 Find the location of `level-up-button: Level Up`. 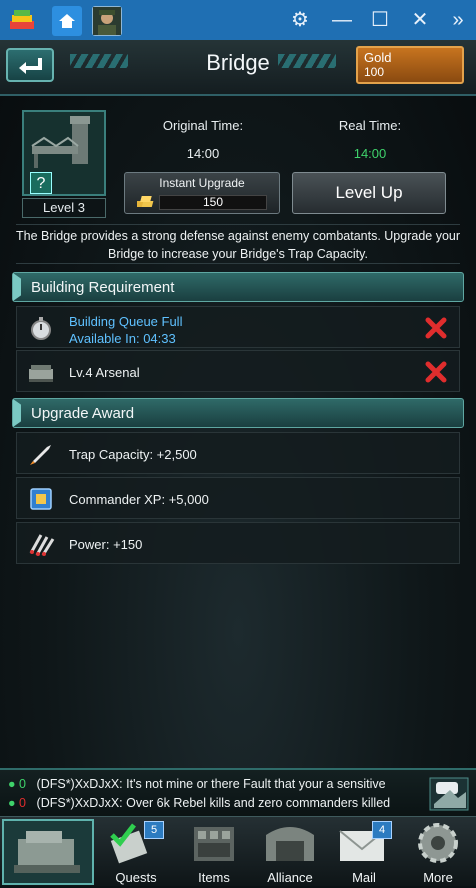

level-up-button: Level Up is located at coordinates (369, 193).